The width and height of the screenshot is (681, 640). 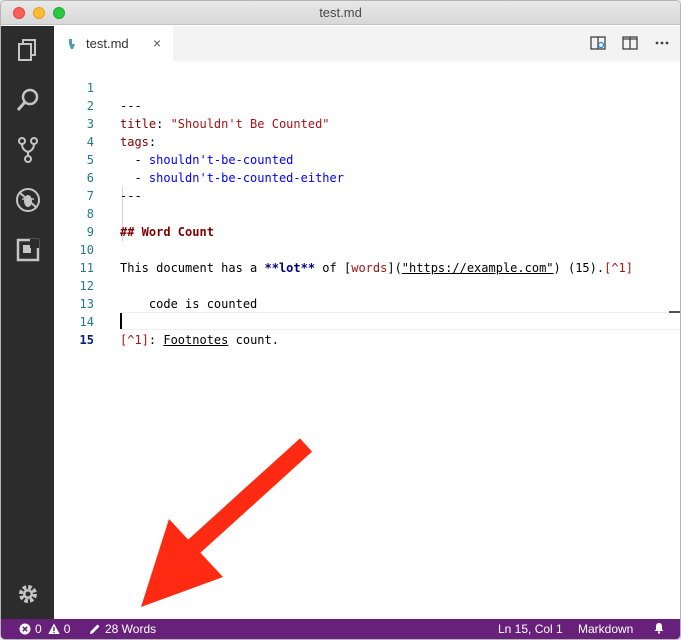 I want to click on text-cursor, so click(x=121, y=321).